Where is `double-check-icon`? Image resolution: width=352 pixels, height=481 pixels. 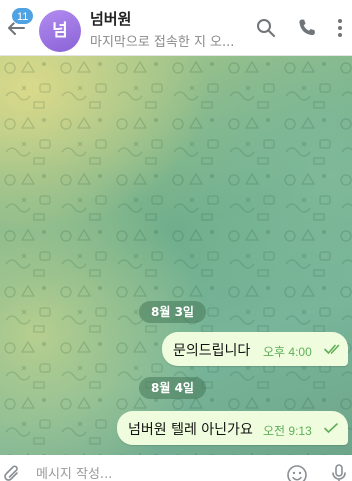 double-check-icon is located at coordinates (332, 349).